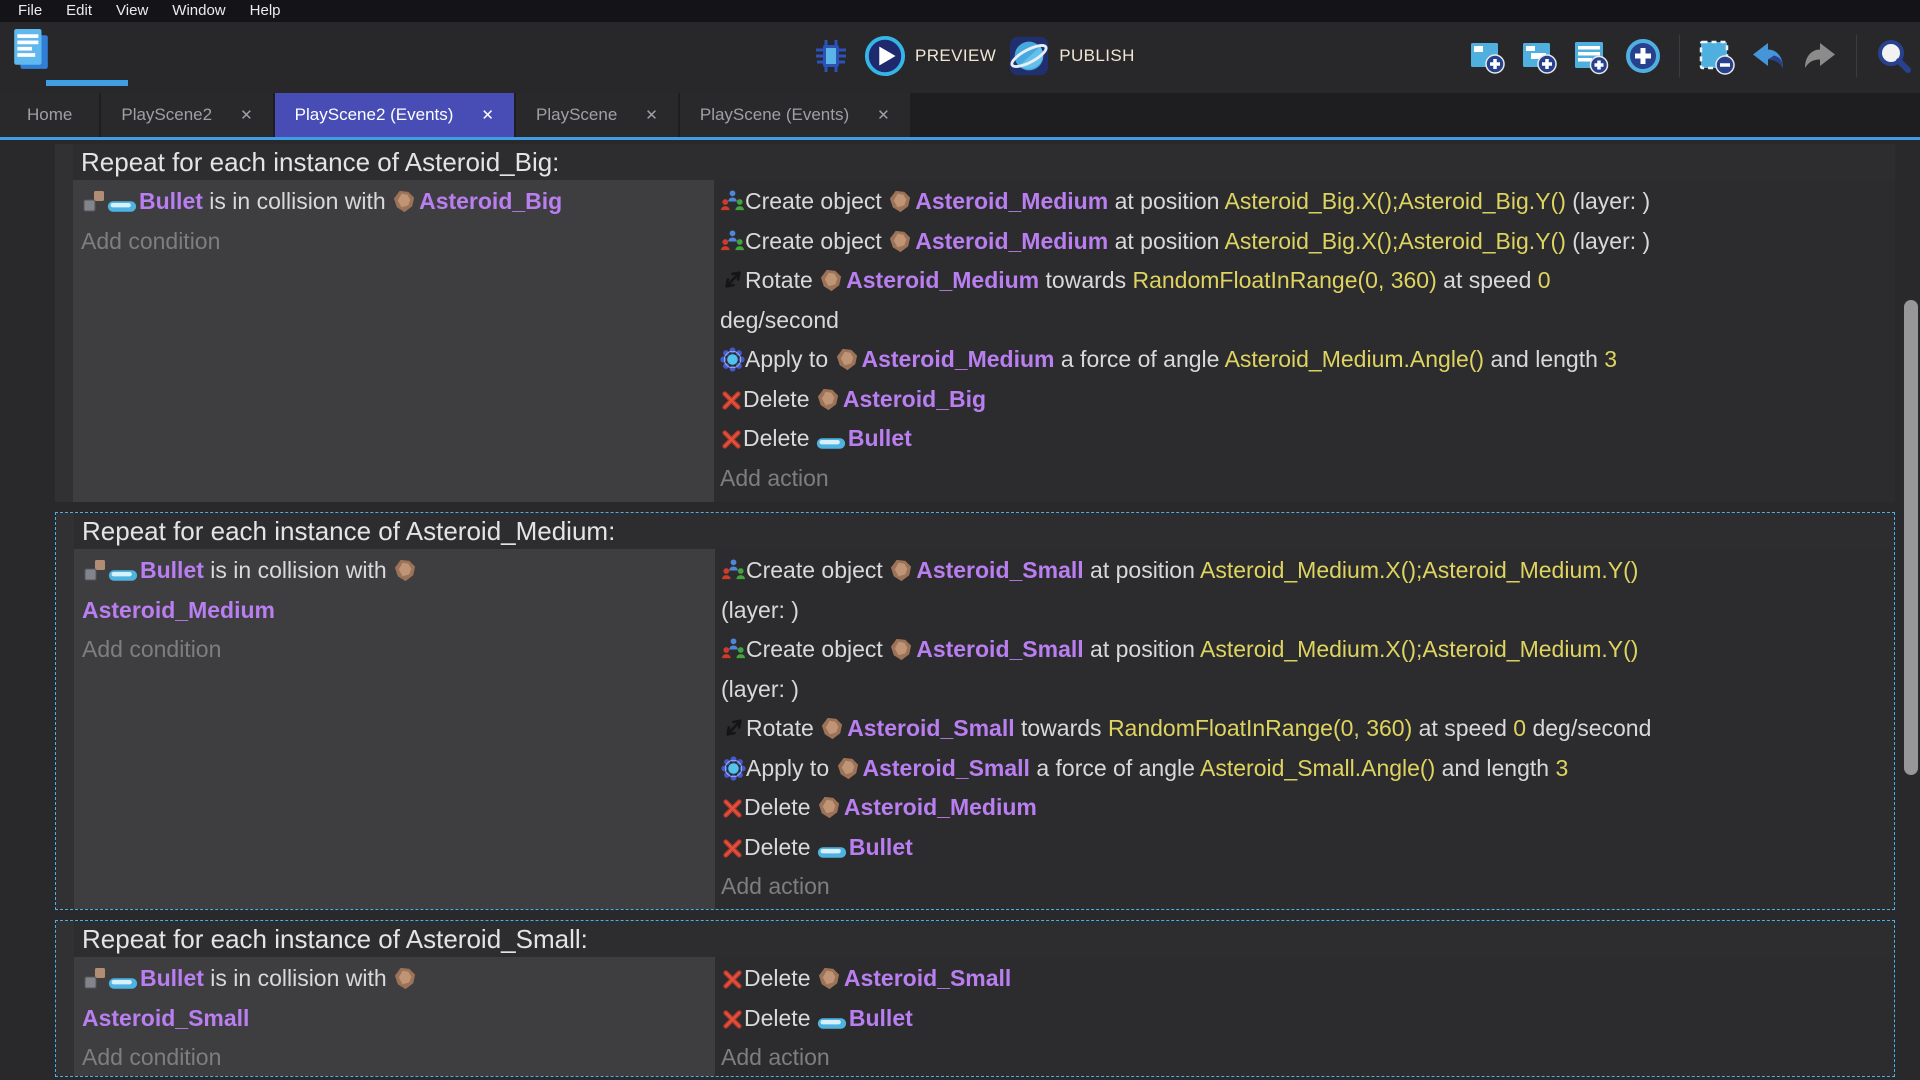 The width and height of the screenshot is (1920, 1080). Describe the element at coordinates (1354, 359) in the screenshot. I see `expression: Asteroid_Medium.Angle()` at that location.